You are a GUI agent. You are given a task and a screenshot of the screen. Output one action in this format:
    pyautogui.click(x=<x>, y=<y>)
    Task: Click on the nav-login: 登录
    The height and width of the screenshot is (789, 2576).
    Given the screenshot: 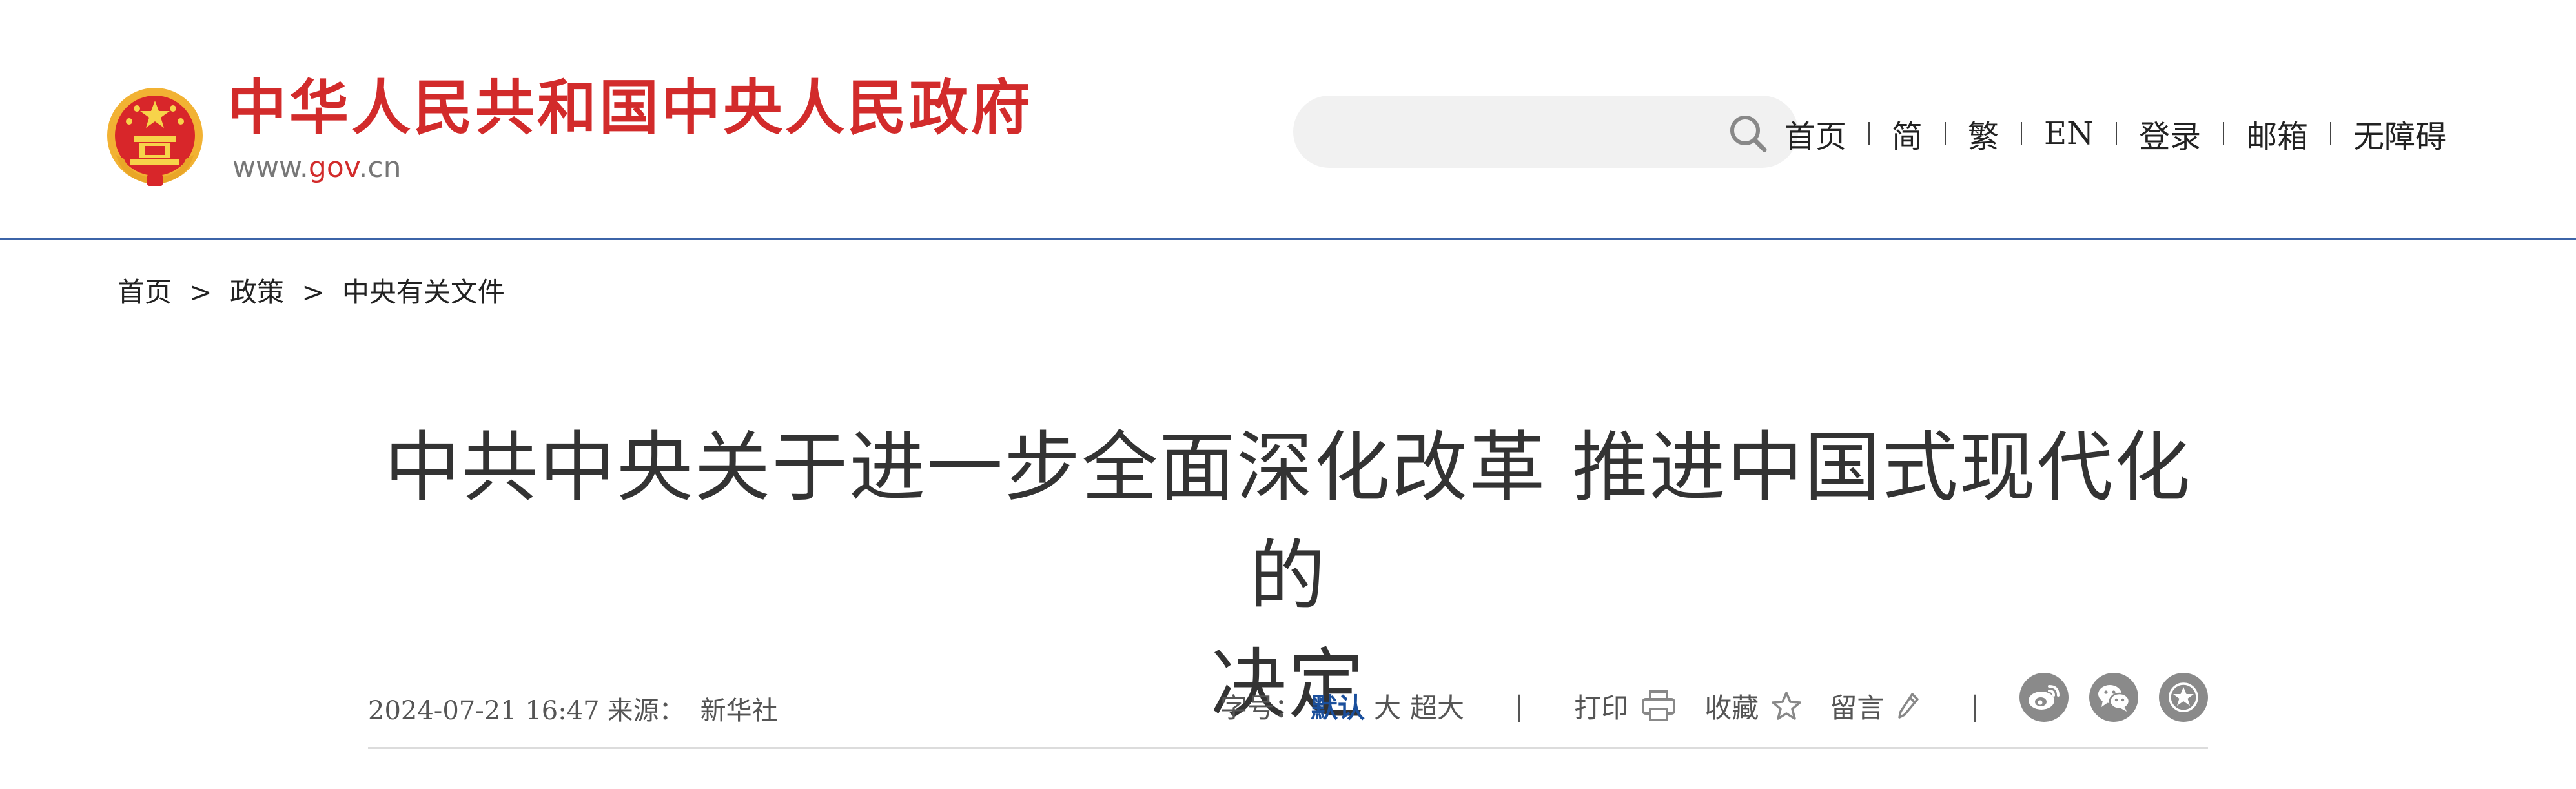 What is the action you would take?
    pyautogui.click(x=2170, y=133)
    